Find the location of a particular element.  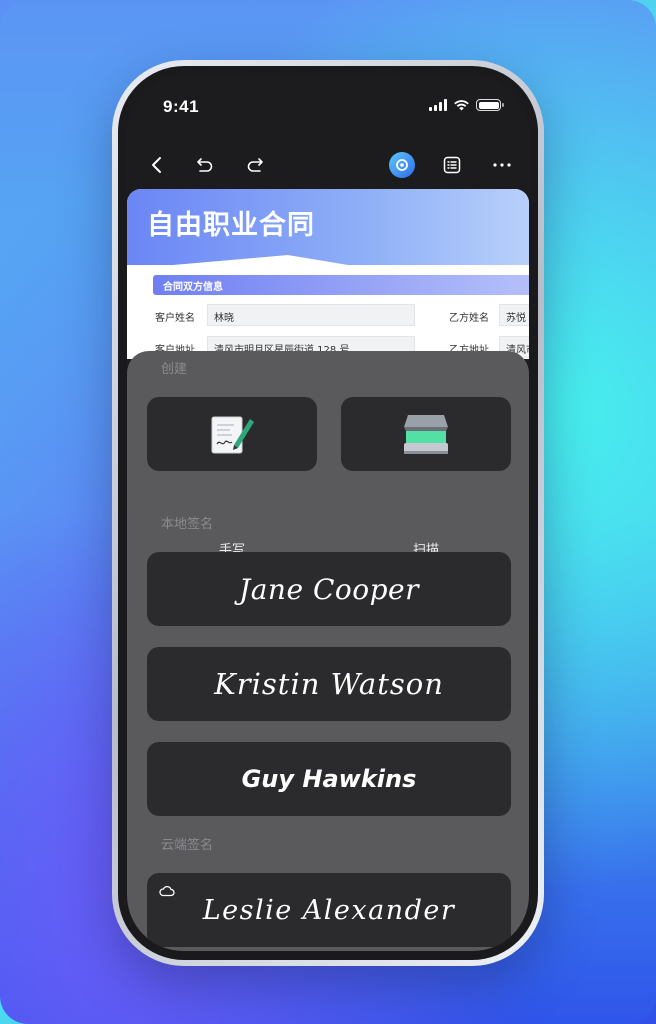

scanner-icon is located at coordinates (426, 434).